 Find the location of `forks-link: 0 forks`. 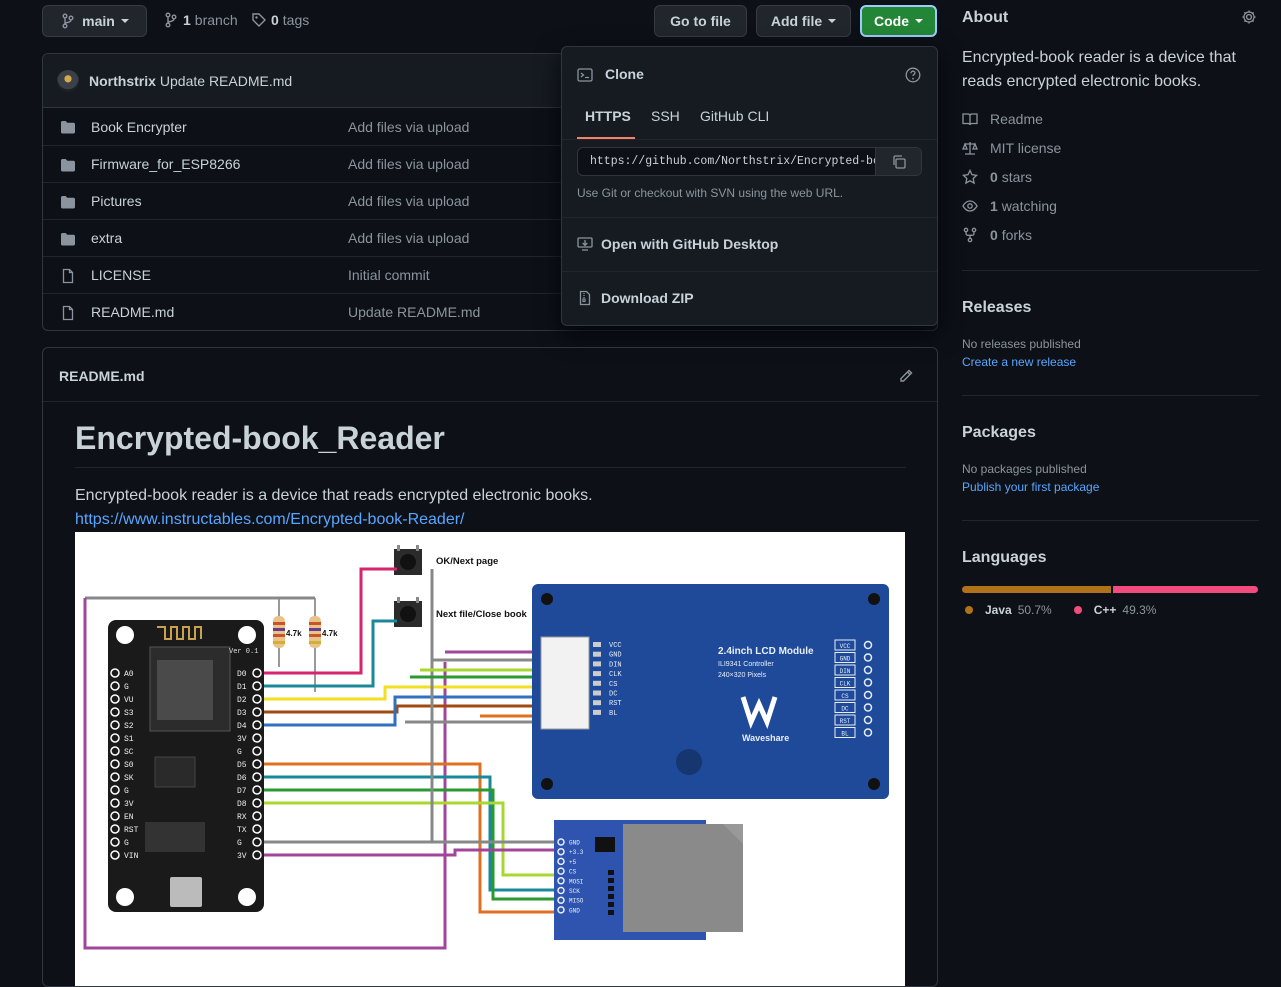

forks-link: 0 forks is located at coordinates (997, 235).